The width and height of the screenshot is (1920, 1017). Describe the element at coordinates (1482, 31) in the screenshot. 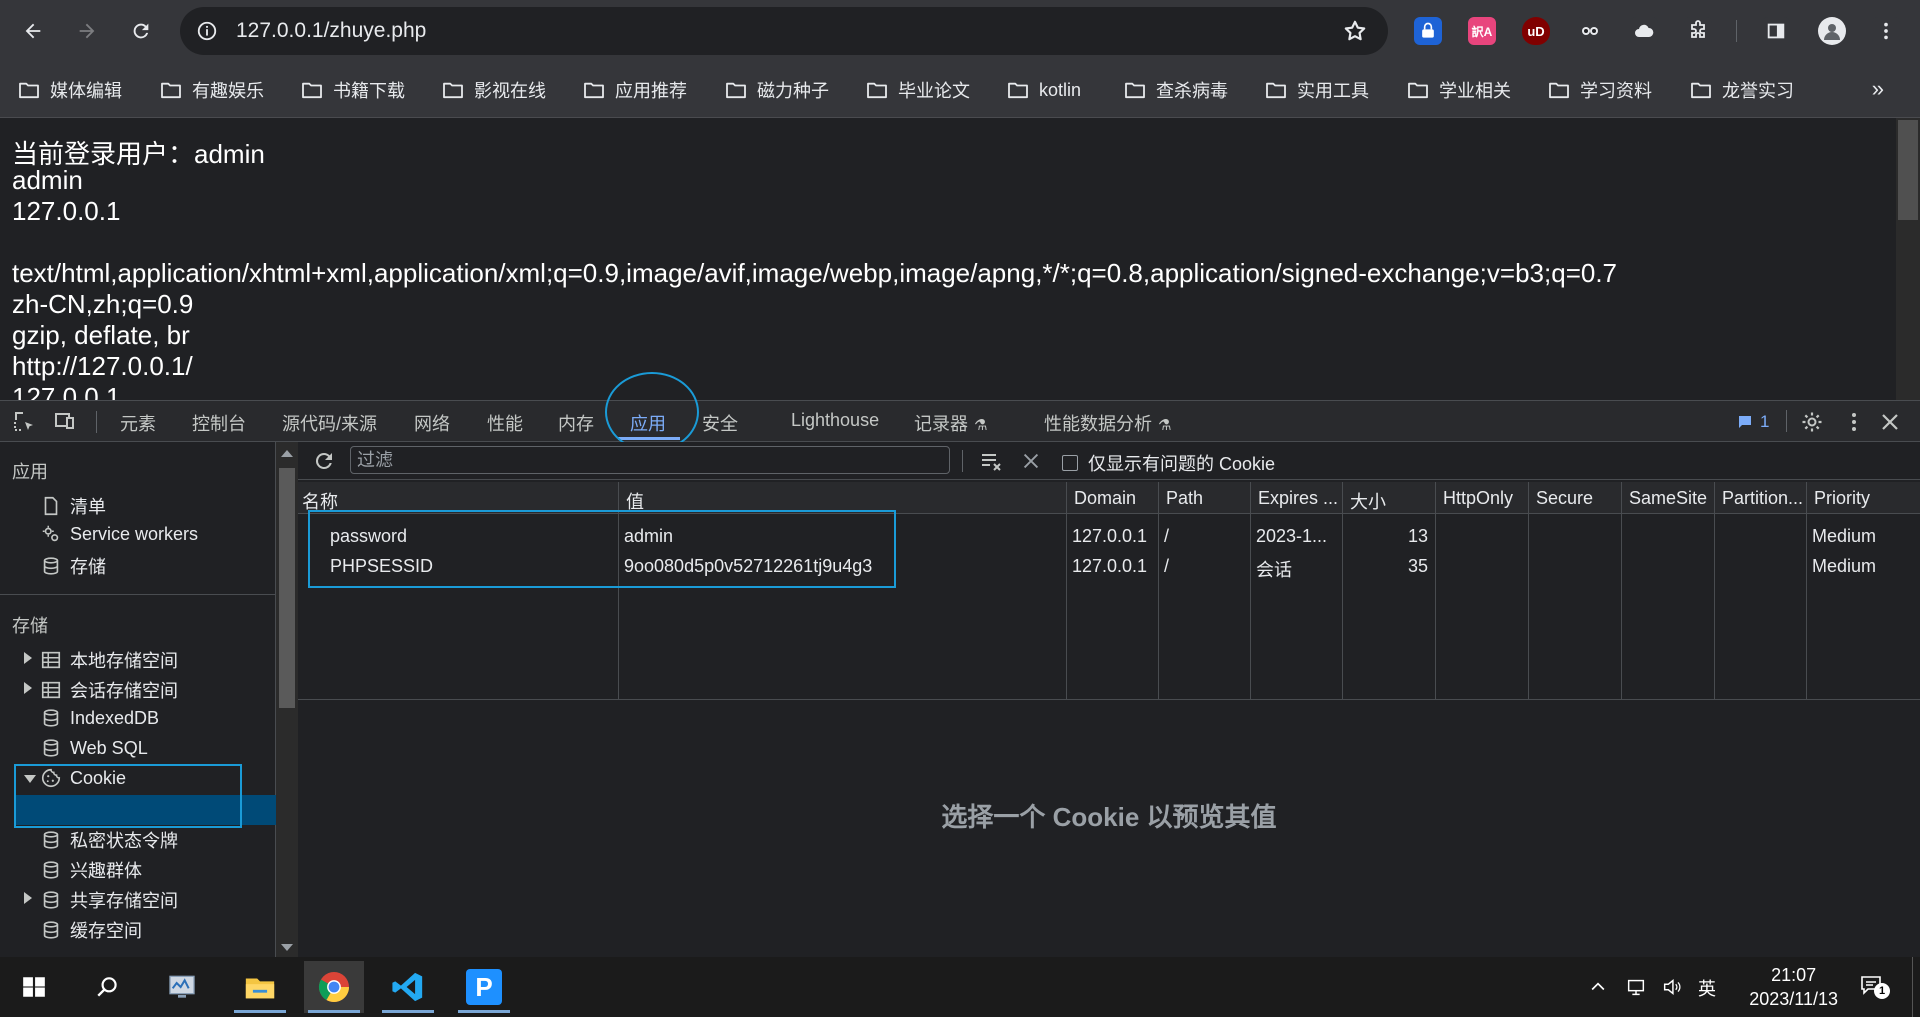

I see `translate-ext-icon: 訳A` at that location.